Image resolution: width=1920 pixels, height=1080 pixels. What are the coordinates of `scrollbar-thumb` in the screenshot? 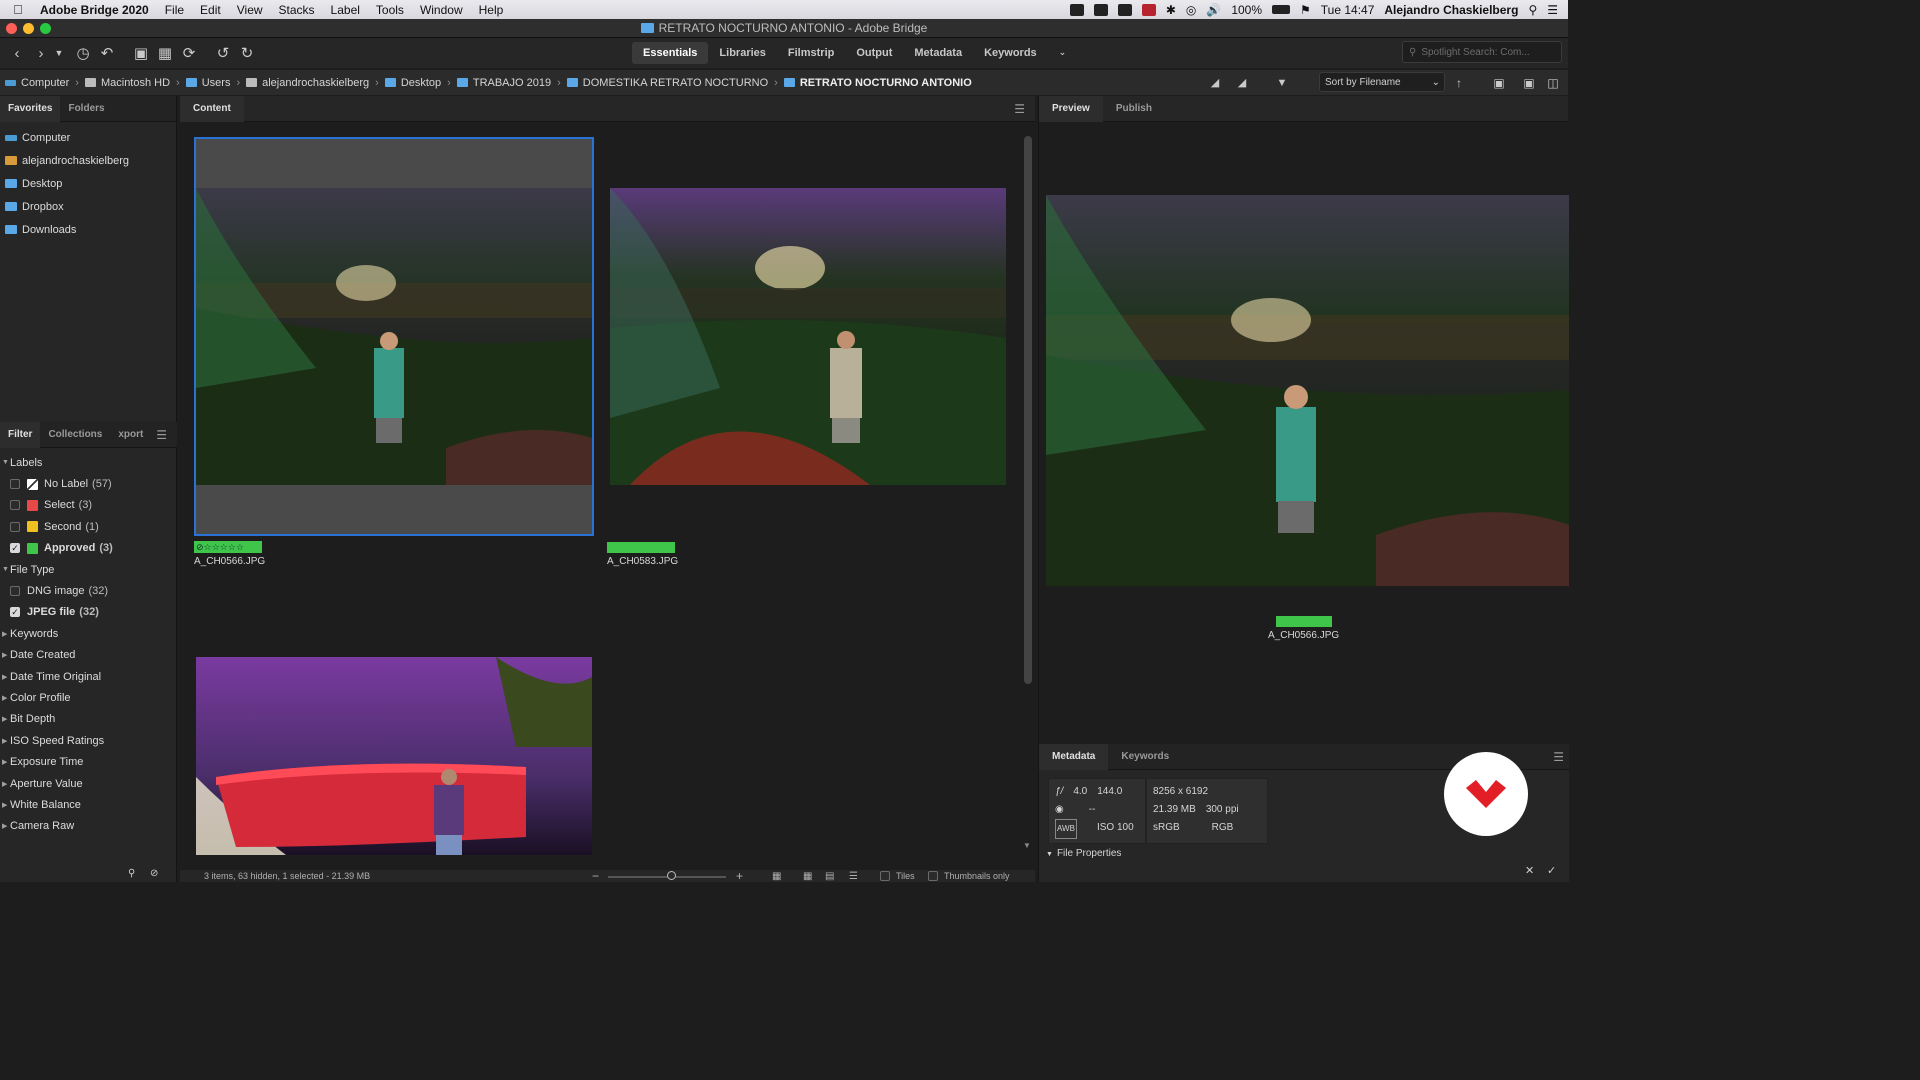 It's located at (1028, 410).